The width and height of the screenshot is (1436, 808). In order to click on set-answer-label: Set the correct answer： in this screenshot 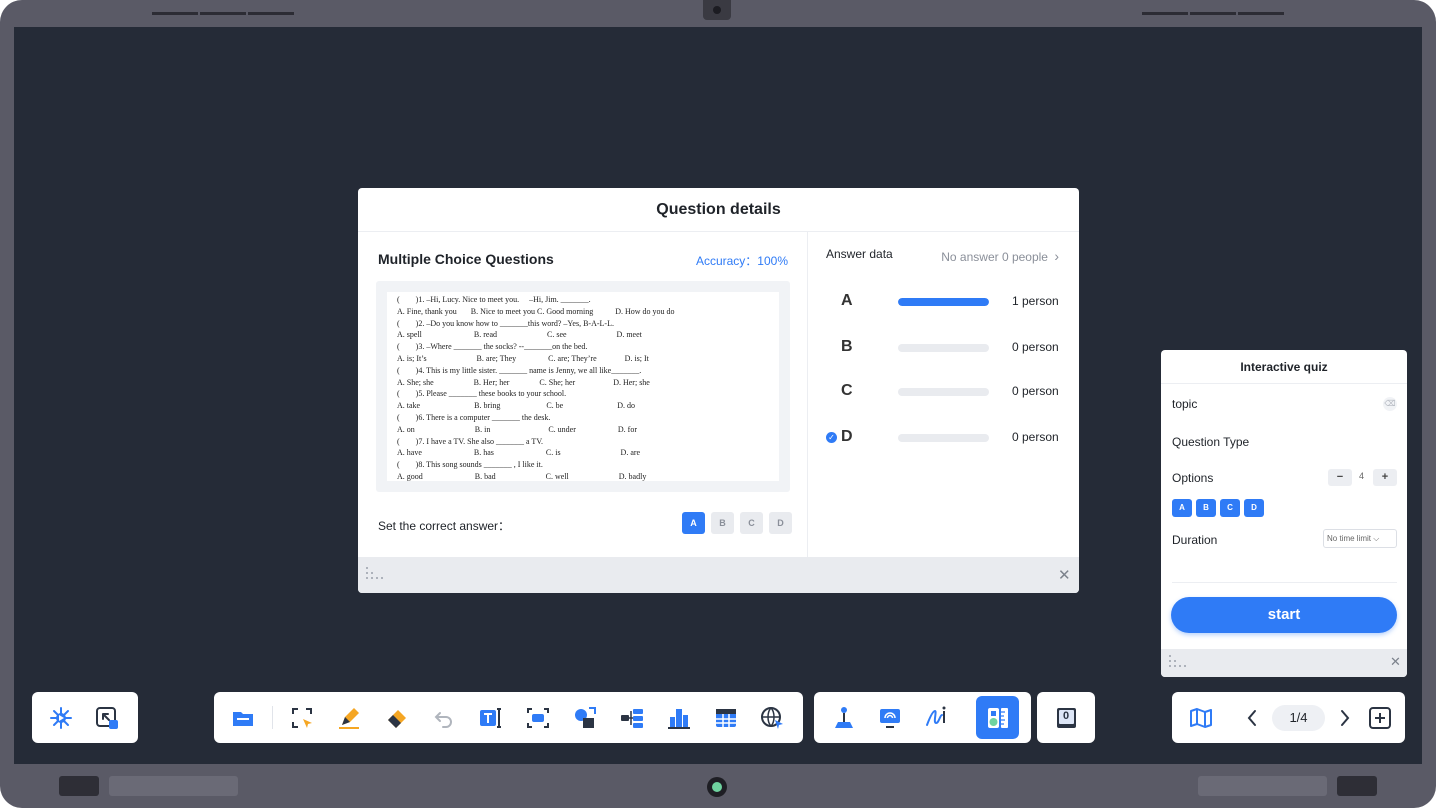, I will do `click(444, 526)`.